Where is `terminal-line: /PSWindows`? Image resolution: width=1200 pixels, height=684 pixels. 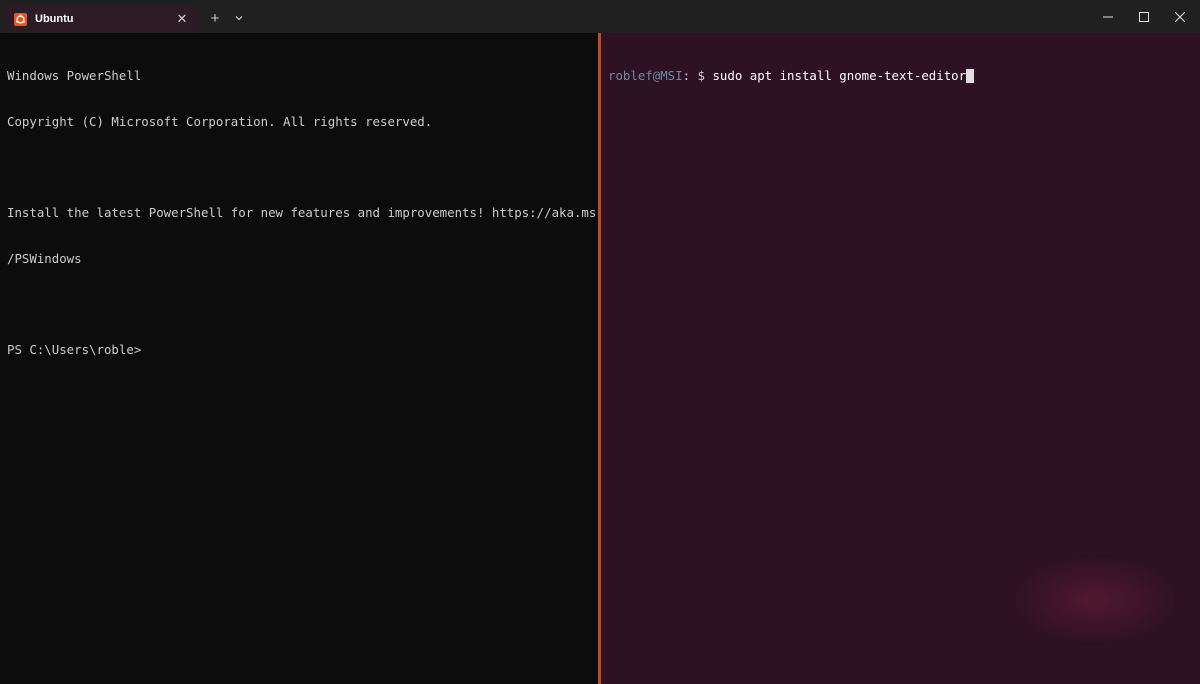
terminal-line: /PSWindows is located at coordinates (44, 258).